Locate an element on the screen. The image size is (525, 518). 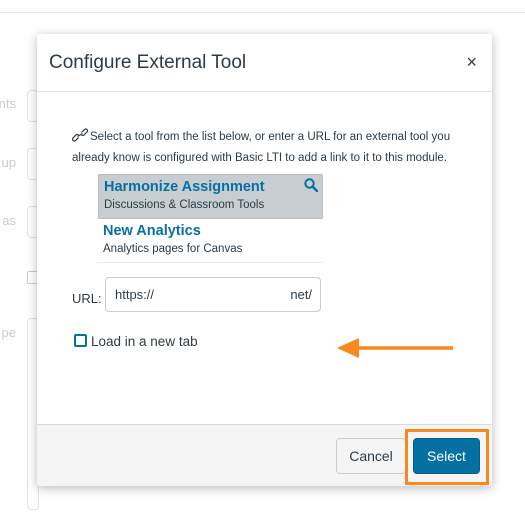
background-divider is located at coordinates (262, 12).